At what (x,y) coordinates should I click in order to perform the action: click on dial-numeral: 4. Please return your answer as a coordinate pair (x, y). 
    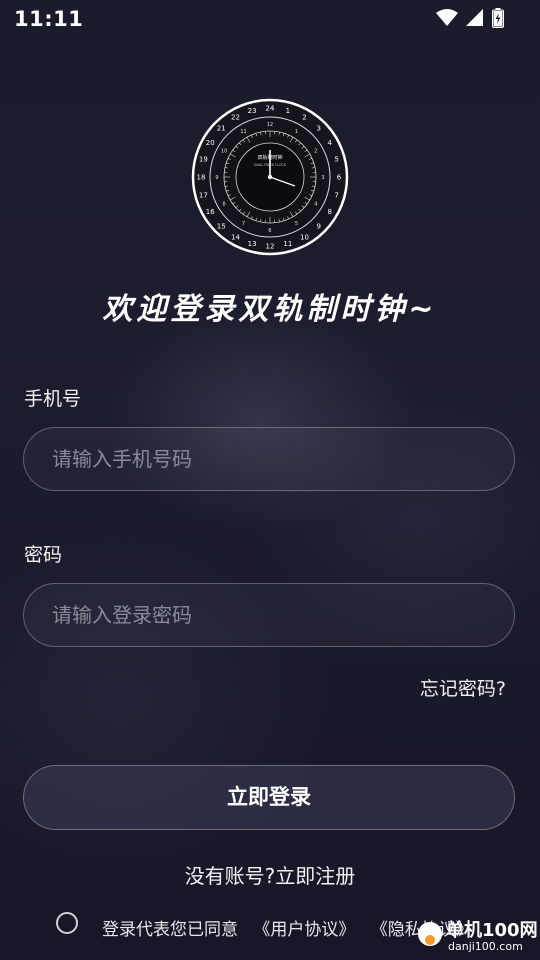
    Looking at the image, I should click on (330, 143).